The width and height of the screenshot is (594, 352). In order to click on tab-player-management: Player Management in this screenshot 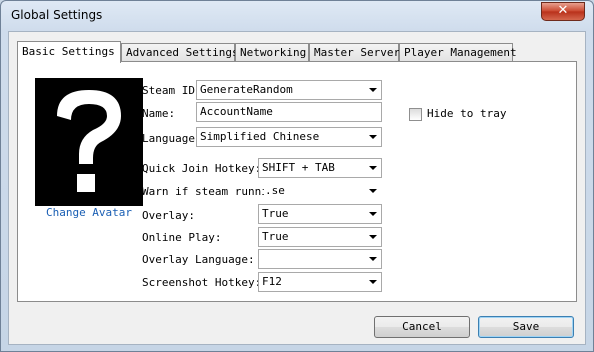, I will do `click(458, 52)`.